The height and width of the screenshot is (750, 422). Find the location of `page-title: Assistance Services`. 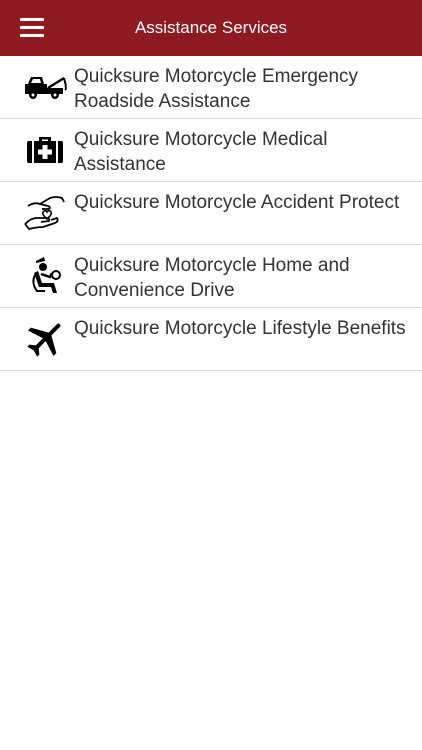

page-title: Assistance Services is located at coordinates (211, 27).